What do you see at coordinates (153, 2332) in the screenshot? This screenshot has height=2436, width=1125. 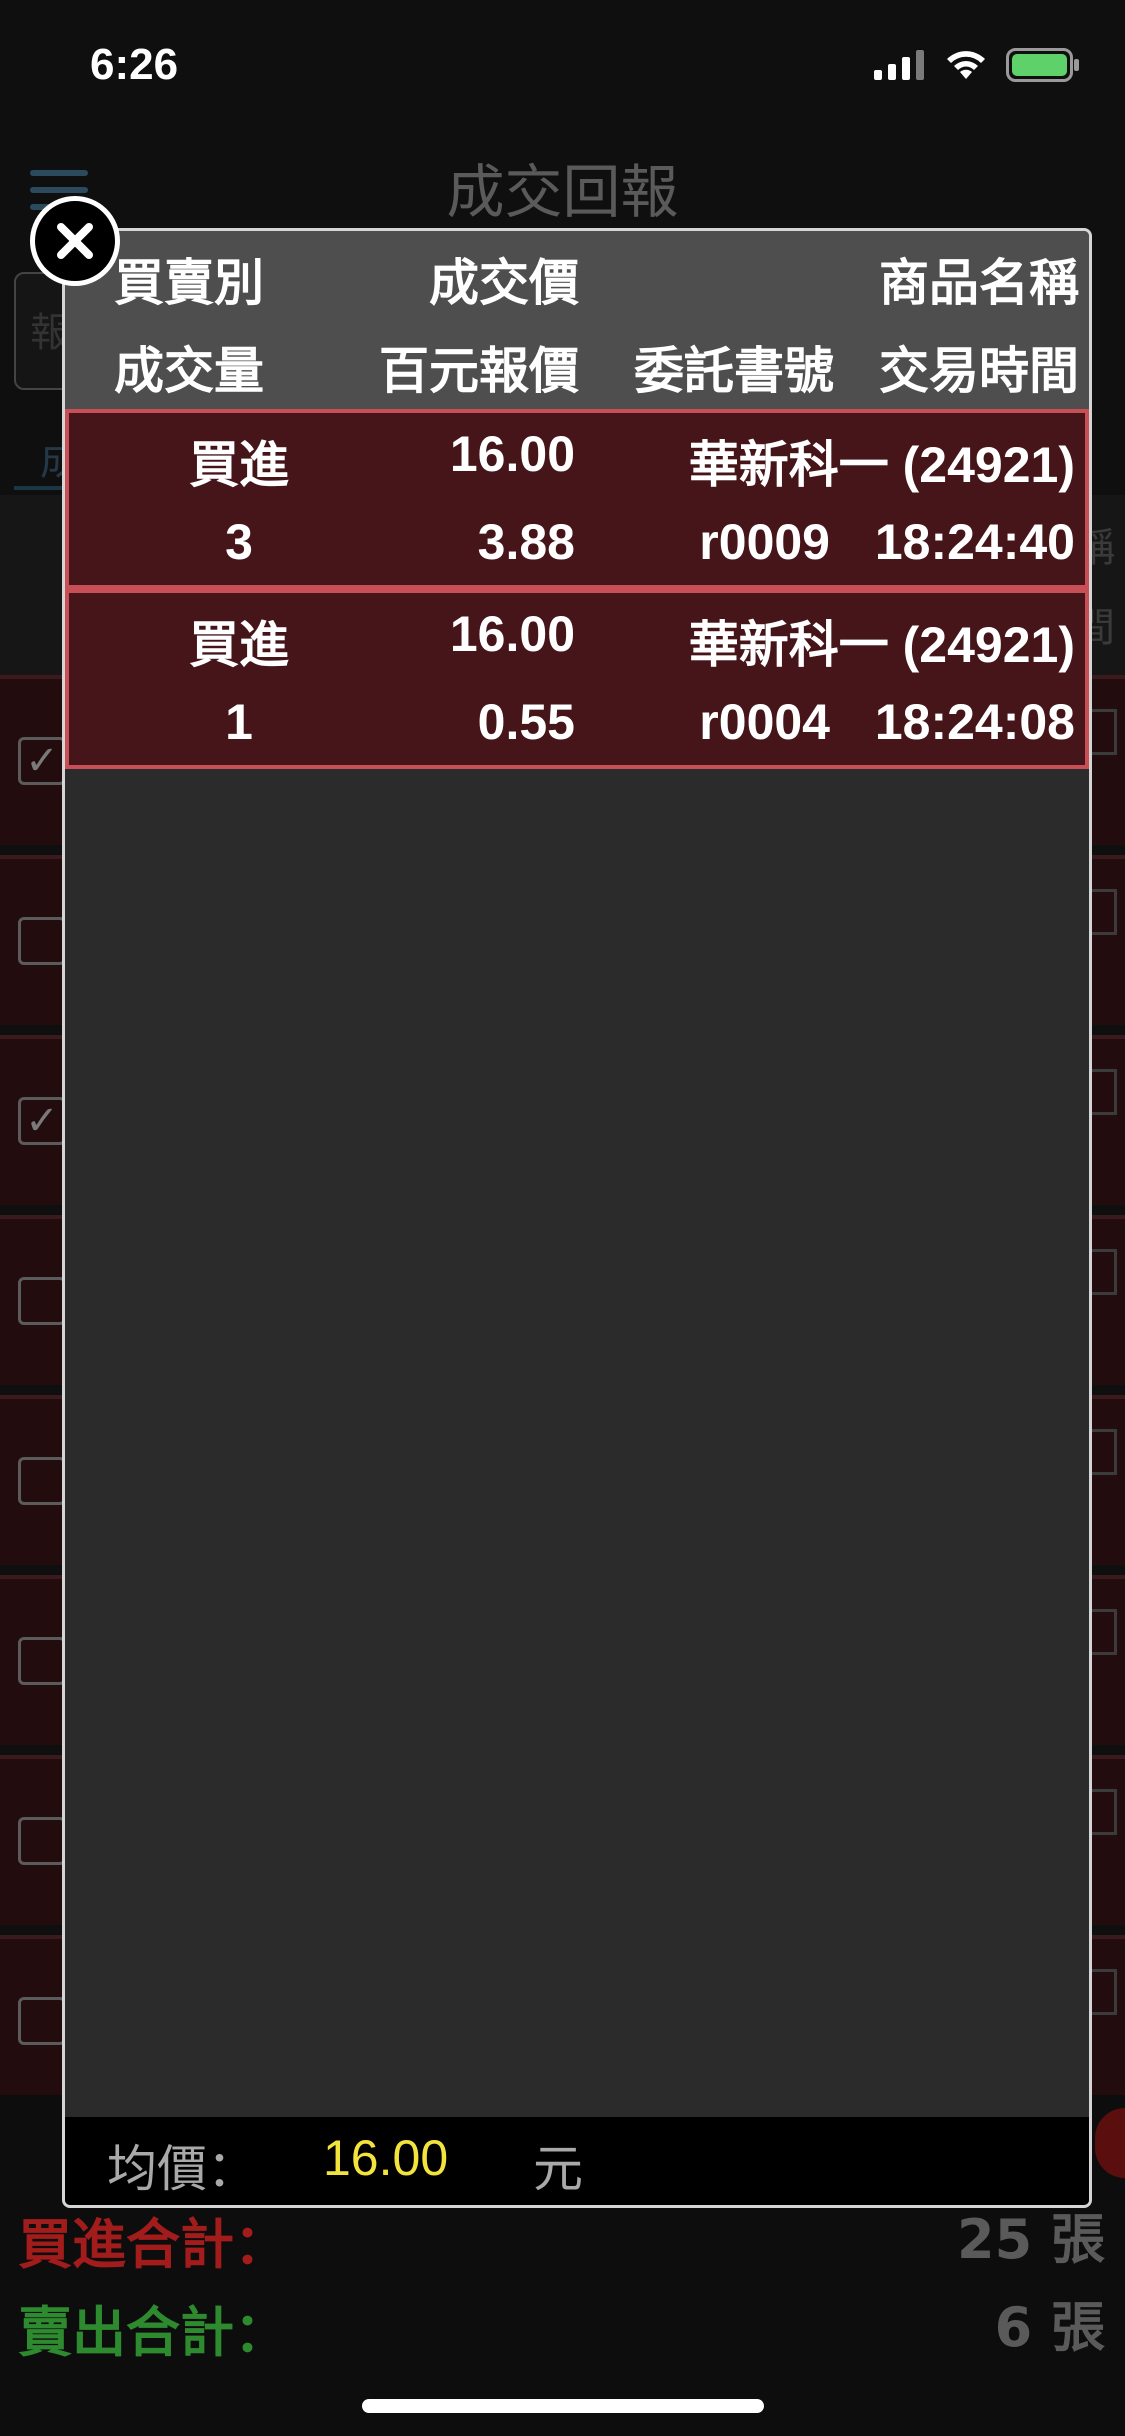 I see `sell-total-label: 賣出合計：` at bounding box center [153, 2332].